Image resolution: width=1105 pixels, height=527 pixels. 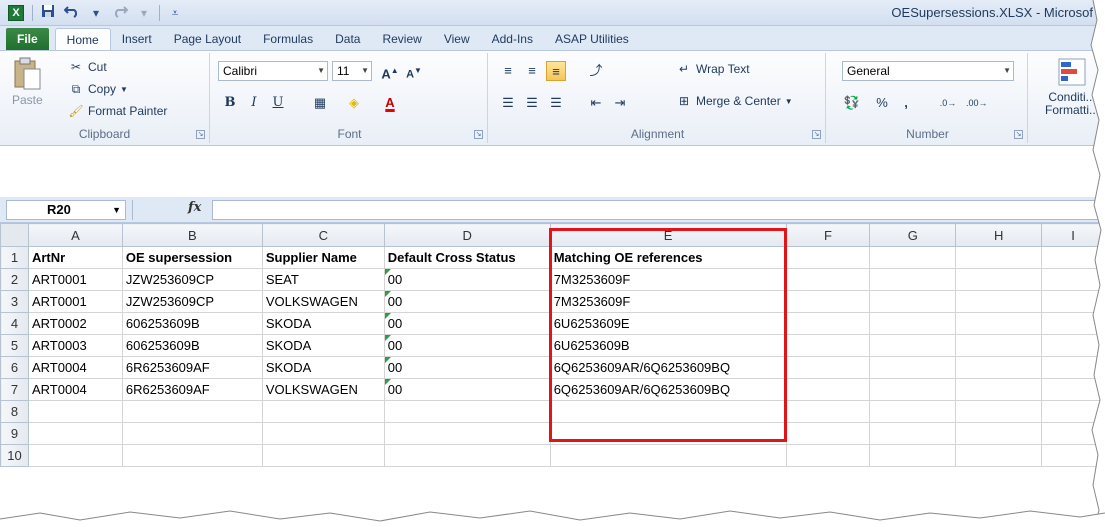 I want to click on copy-button: ⧉ Copy ▼, so click(x=98, y=89).